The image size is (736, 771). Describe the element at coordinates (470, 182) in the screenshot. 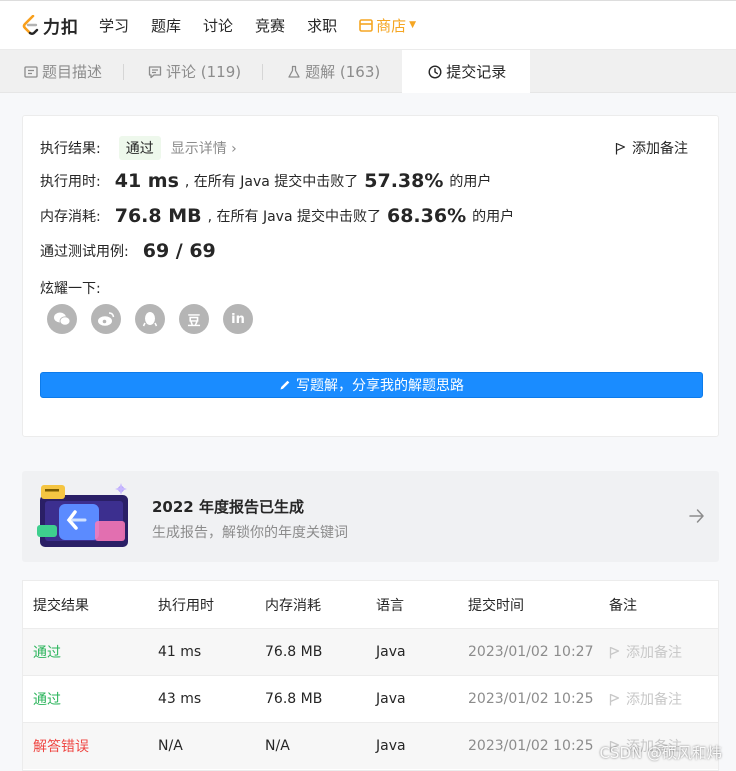

I see `runtime-suffix: 的用户` at that location.